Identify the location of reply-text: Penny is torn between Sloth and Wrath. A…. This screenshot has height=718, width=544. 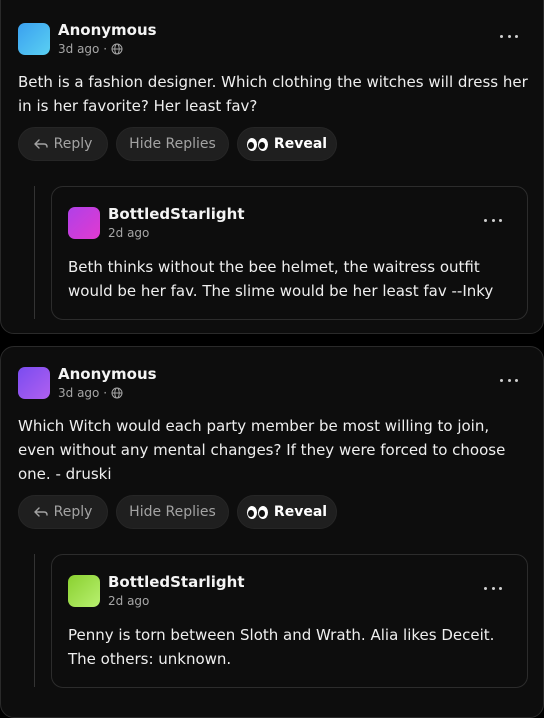
(281, 647).